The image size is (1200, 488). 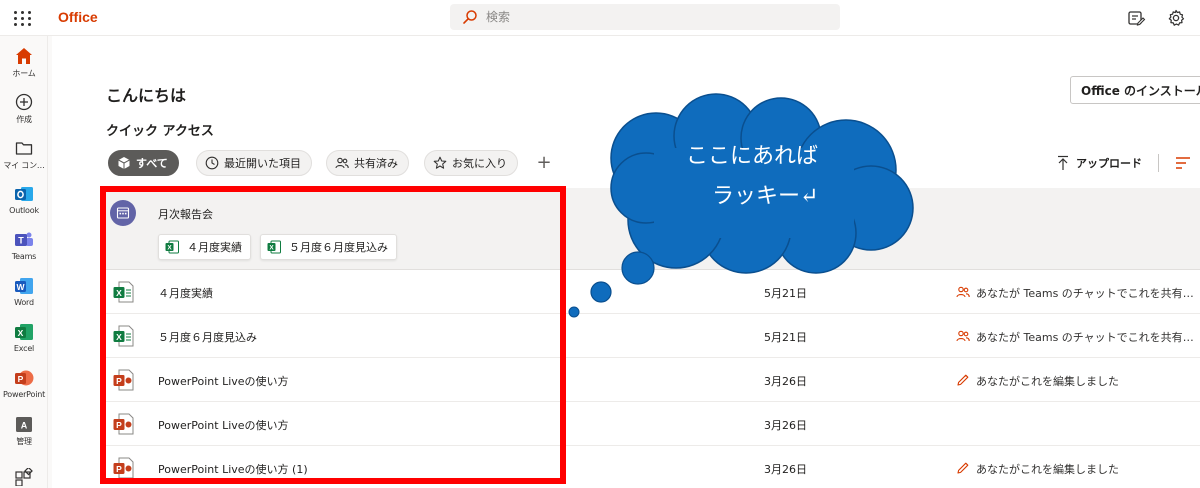 I want to click on calendar-icon, so click(x=123, y=213).